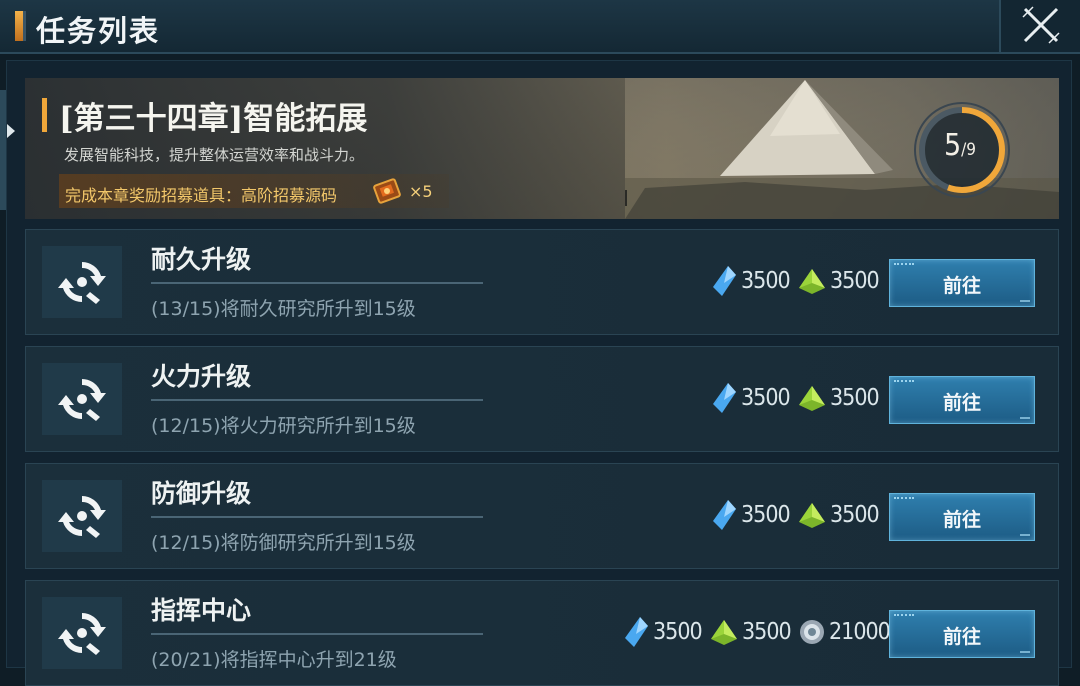  What do you see at coordinates (214, 155) in the screenshot?
I see `chapter-description: 发展智能科技，提升整体运营效率和战斗力。` at bounding box center [214, 155].